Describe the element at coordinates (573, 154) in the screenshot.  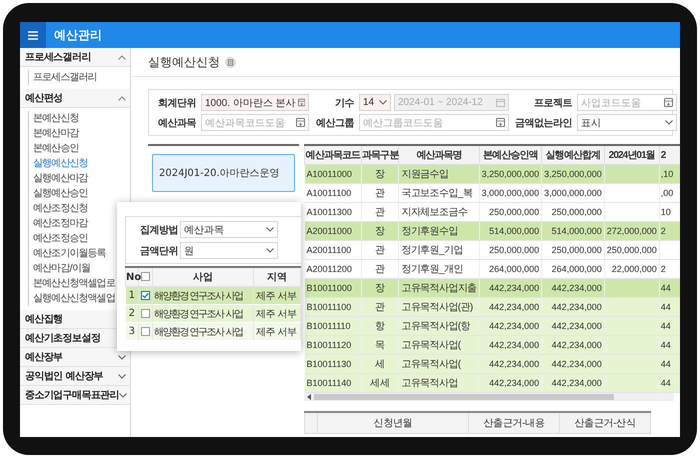
I see `column-header: 실행예산합계` at that location.